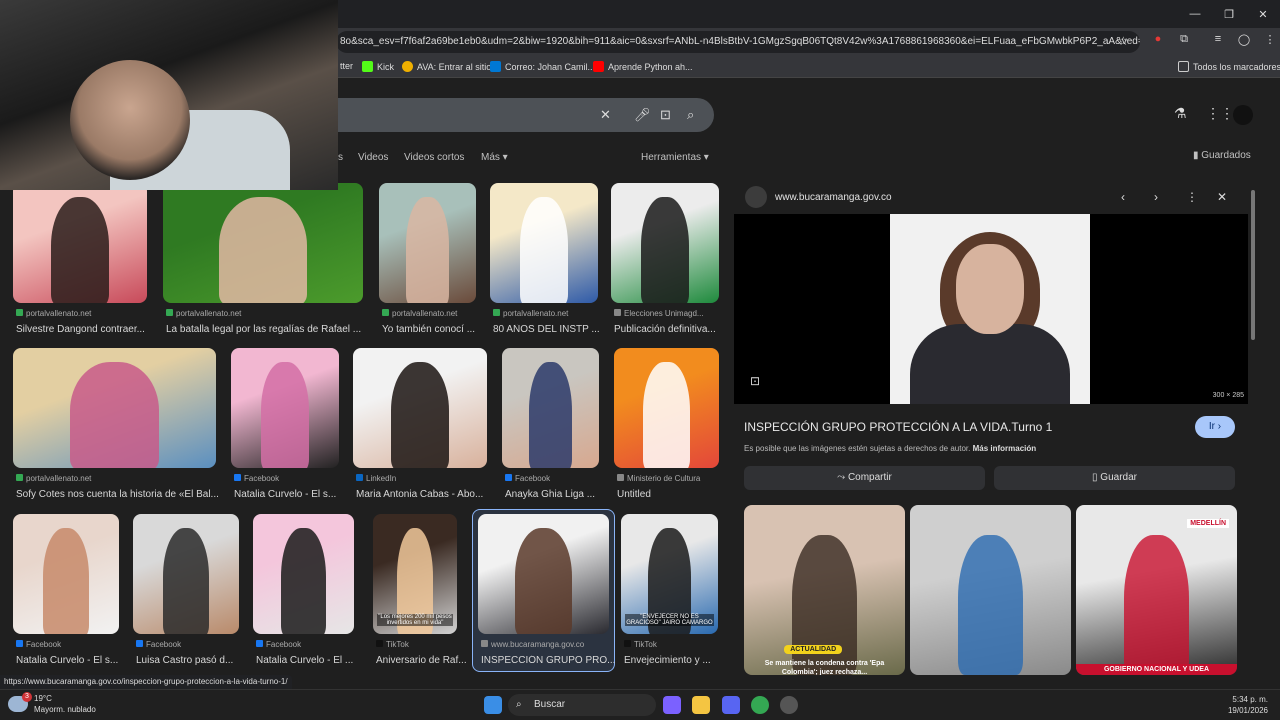 The image size is (1280, 720). What do you see at coordinates (990, 590) in the screenshot?
I see `related-image` at bounding box center [990, 590].